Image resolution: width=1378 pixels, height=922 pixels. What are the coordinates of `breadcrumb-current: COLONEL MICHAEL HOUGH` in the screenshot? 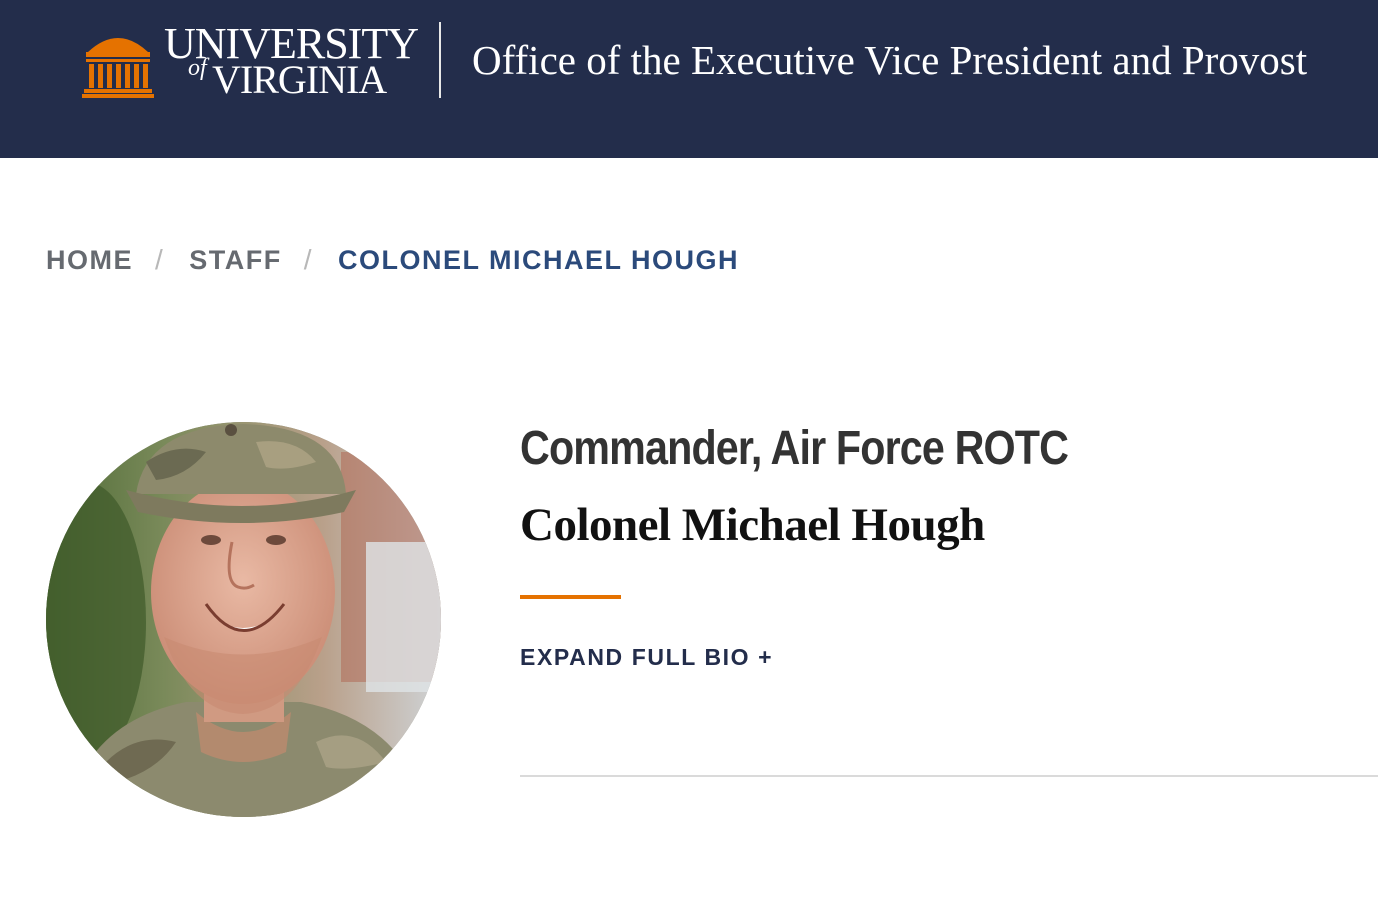 It's located at (539, 259).